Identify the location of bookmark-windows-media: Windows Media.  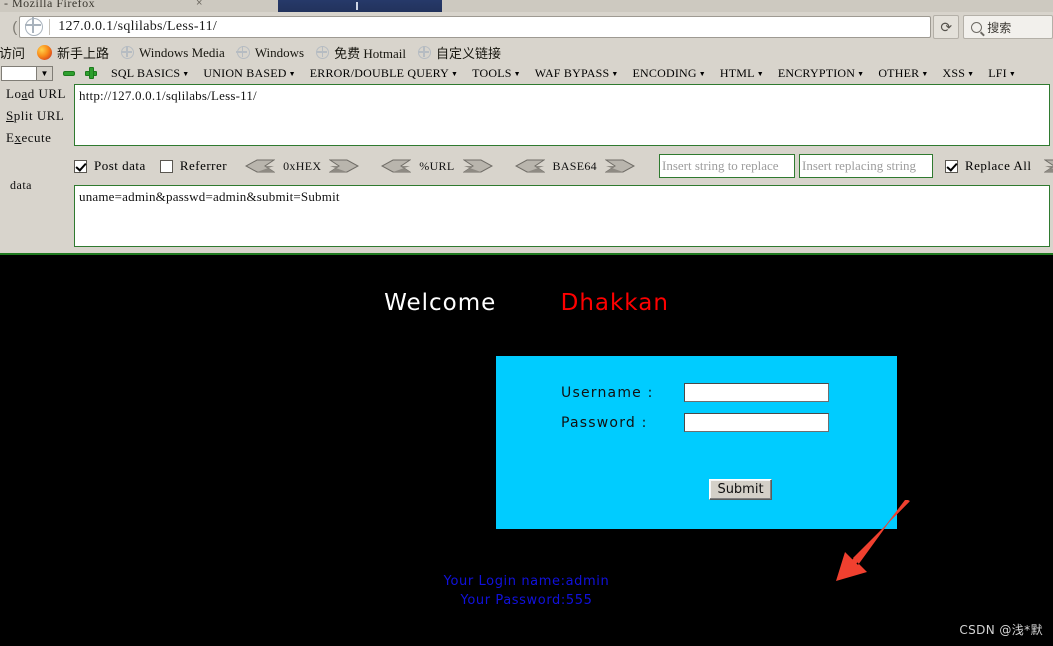
(172, 52).